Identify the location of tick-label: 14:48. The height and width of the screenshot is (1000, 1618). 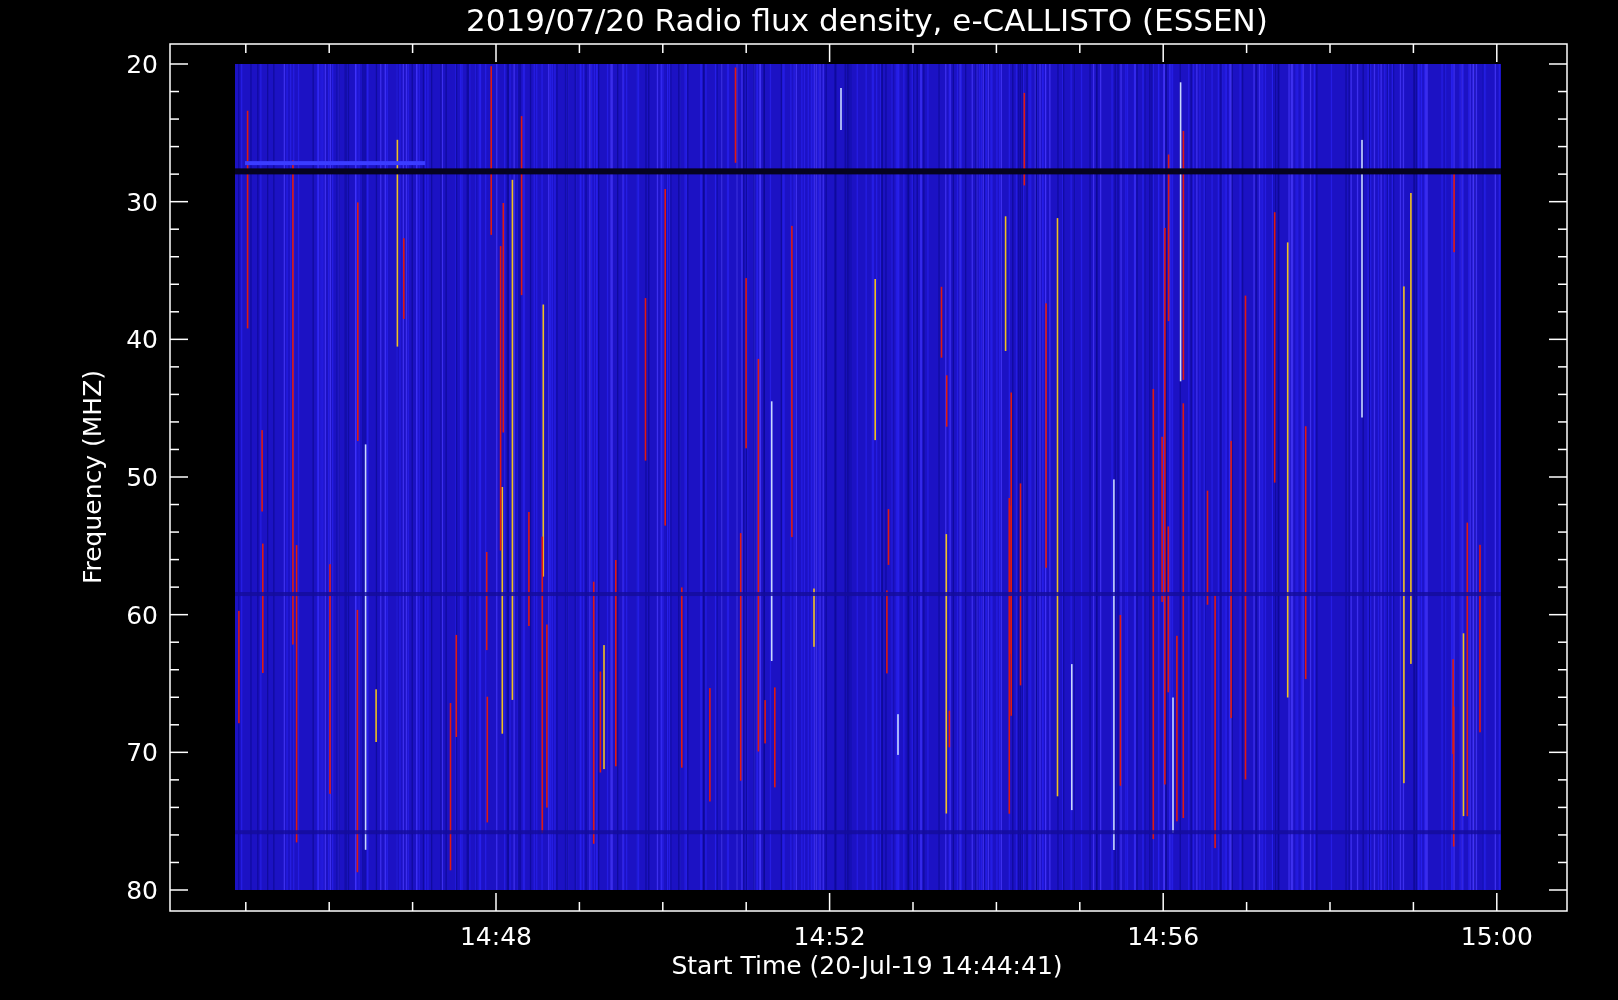
(496, 936).